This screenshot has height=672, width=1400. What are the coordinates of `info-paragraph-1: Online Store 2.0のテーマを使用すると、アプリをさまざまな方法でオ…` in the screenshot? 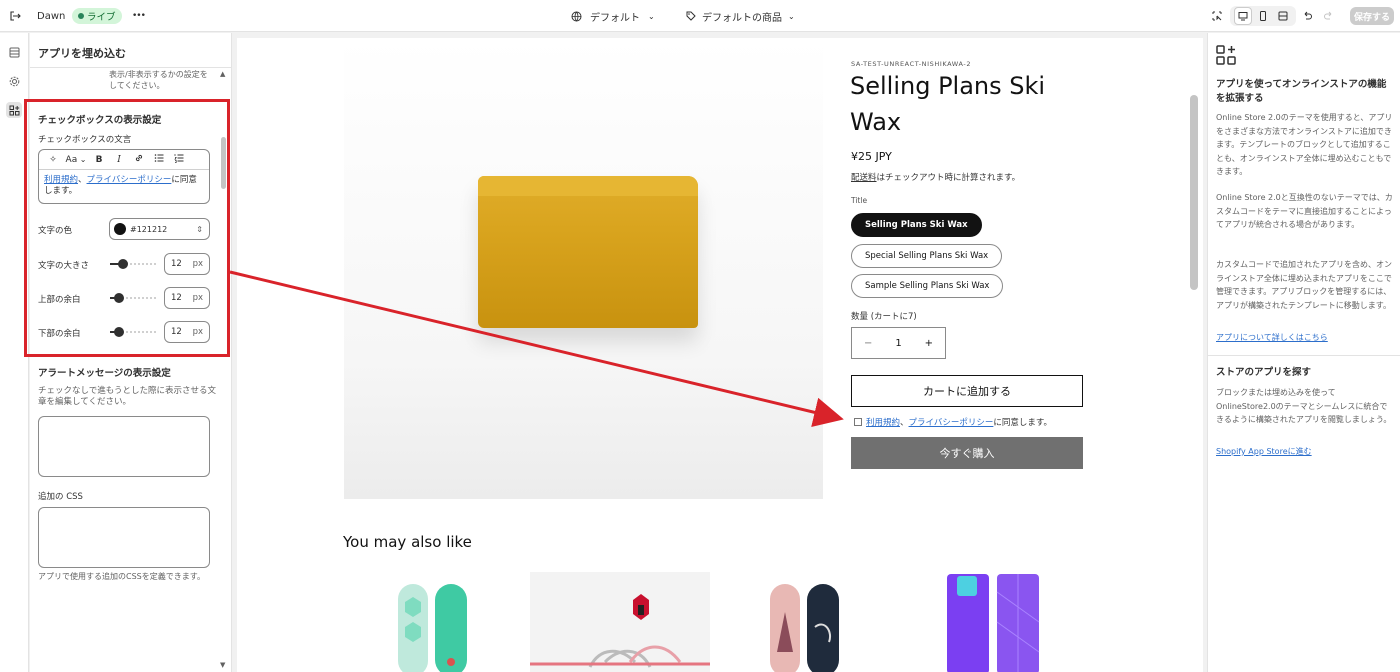 It's located at (1304, 144).